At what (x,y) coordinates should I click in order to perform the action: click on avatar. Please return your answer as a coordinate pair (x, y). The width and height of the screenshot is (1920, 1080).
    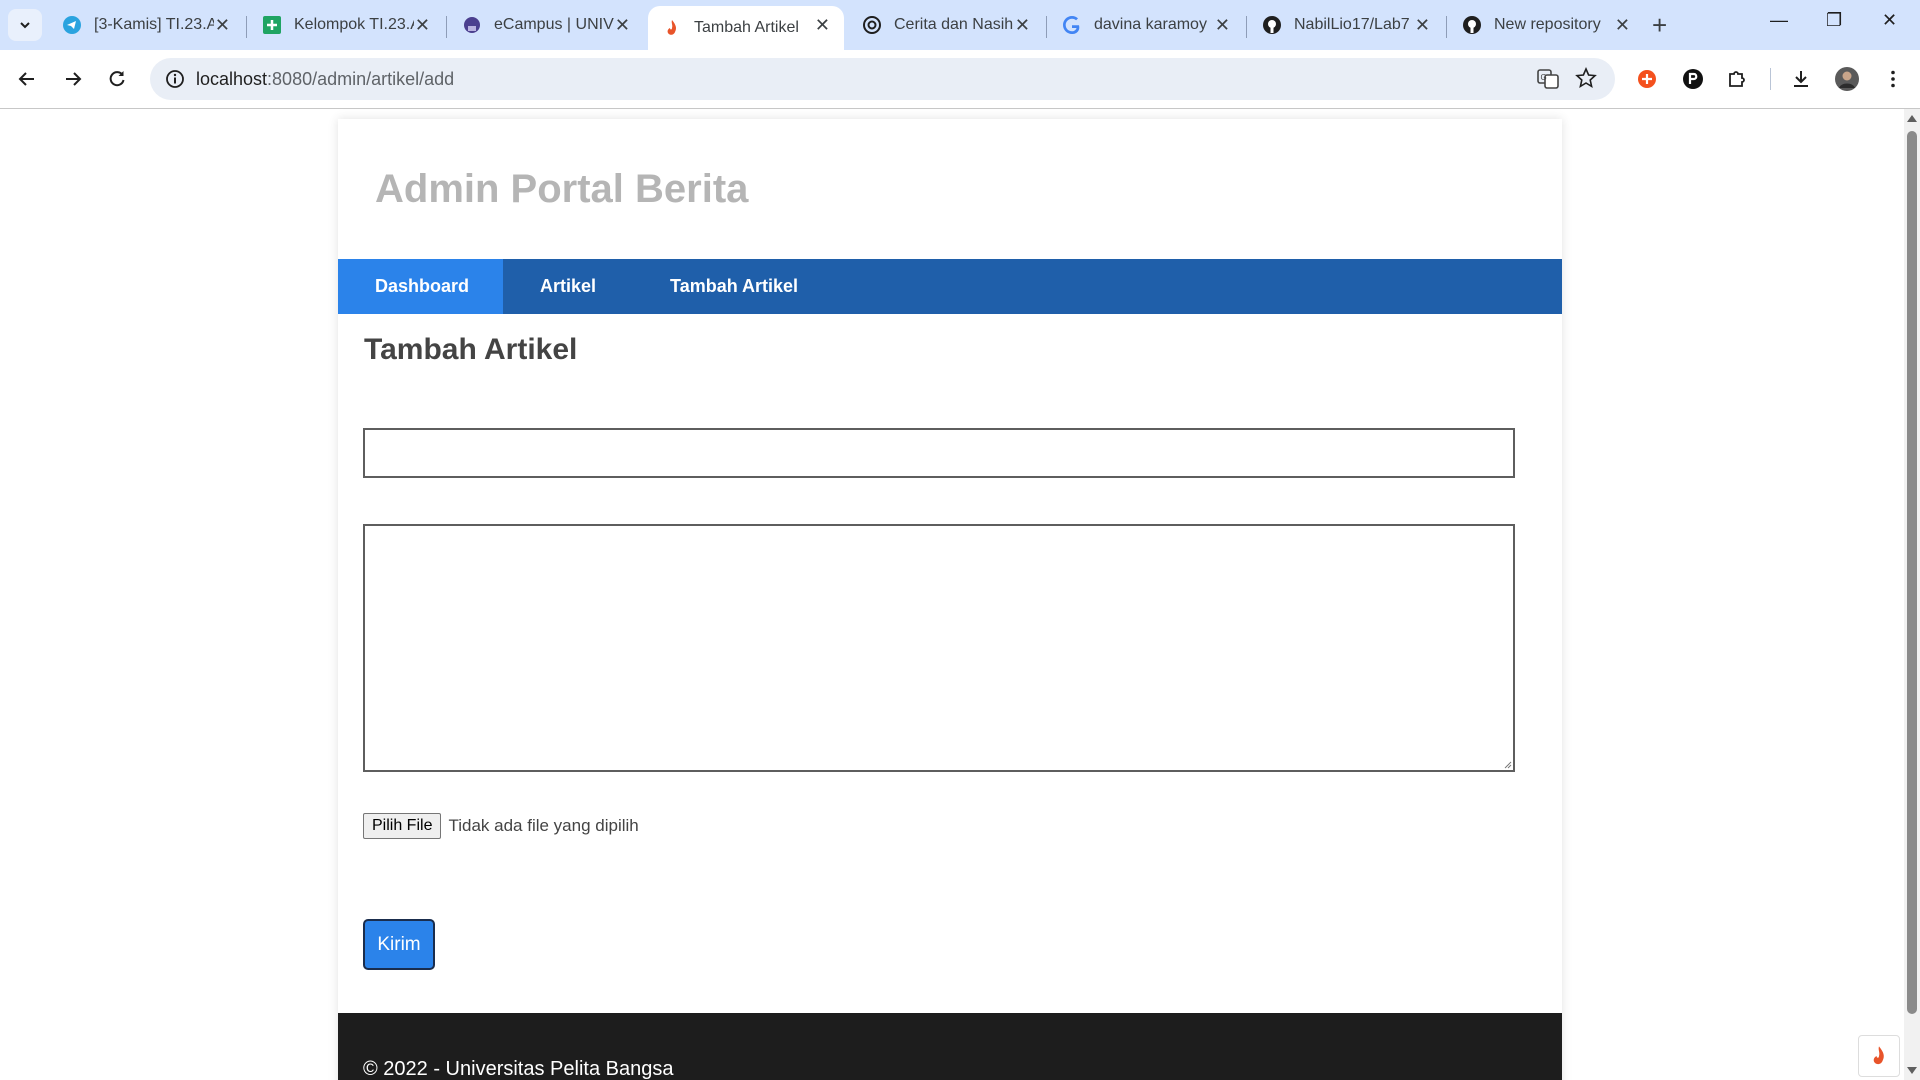
    Looking at the image, I should click on (1847, 79).